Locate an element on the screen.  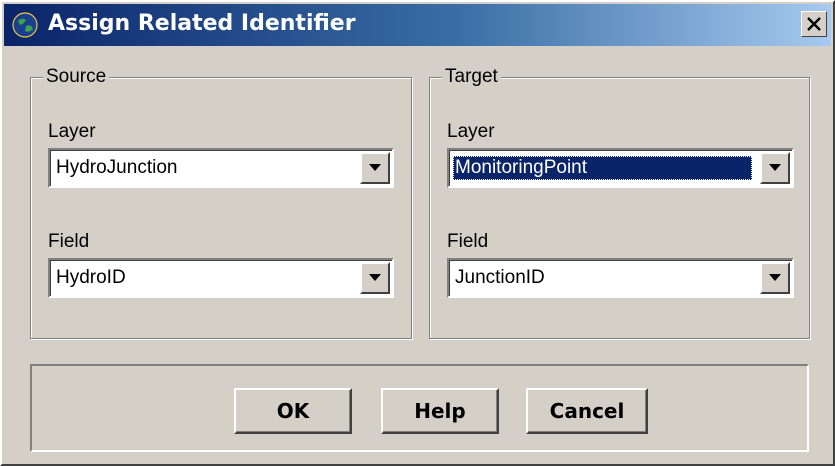
target-layer-dropdown-arrow is located at coordinates (775, 168).